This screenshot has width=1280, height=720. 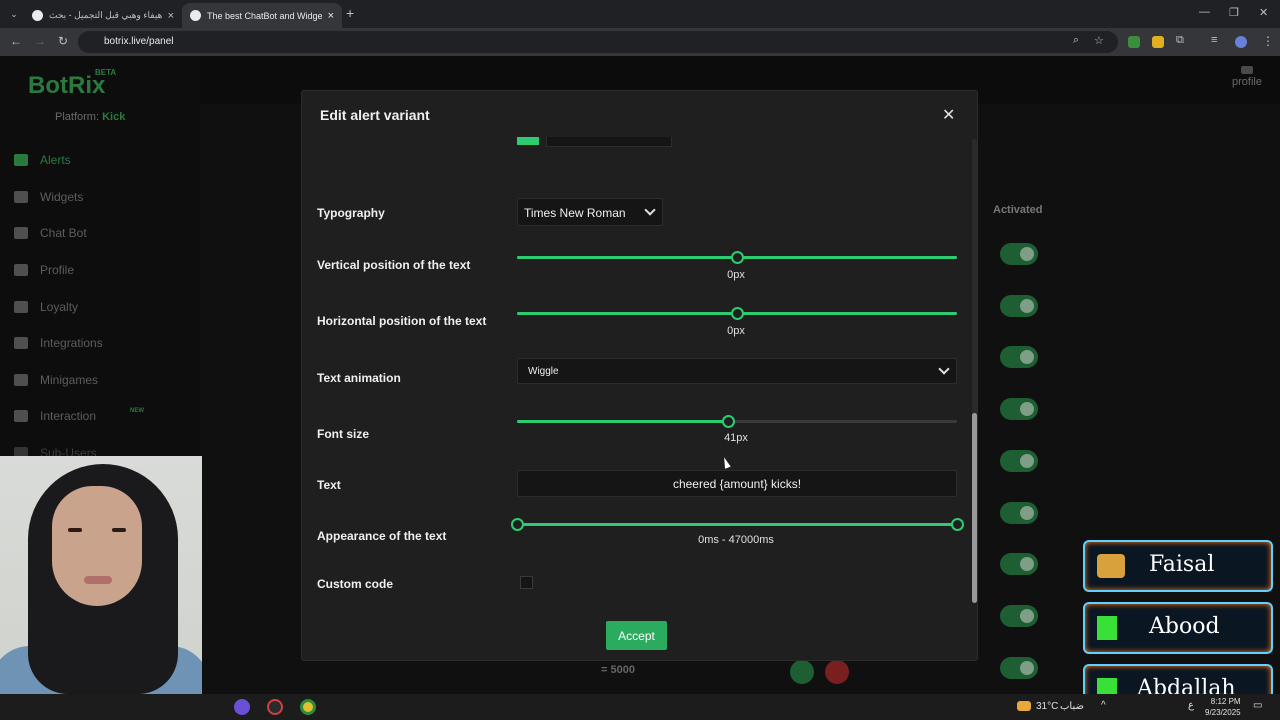 What do you see at coordinates (63, 41) in the screenshot?
I see `reload-icon: ↻` at bounding box center [63, 41].